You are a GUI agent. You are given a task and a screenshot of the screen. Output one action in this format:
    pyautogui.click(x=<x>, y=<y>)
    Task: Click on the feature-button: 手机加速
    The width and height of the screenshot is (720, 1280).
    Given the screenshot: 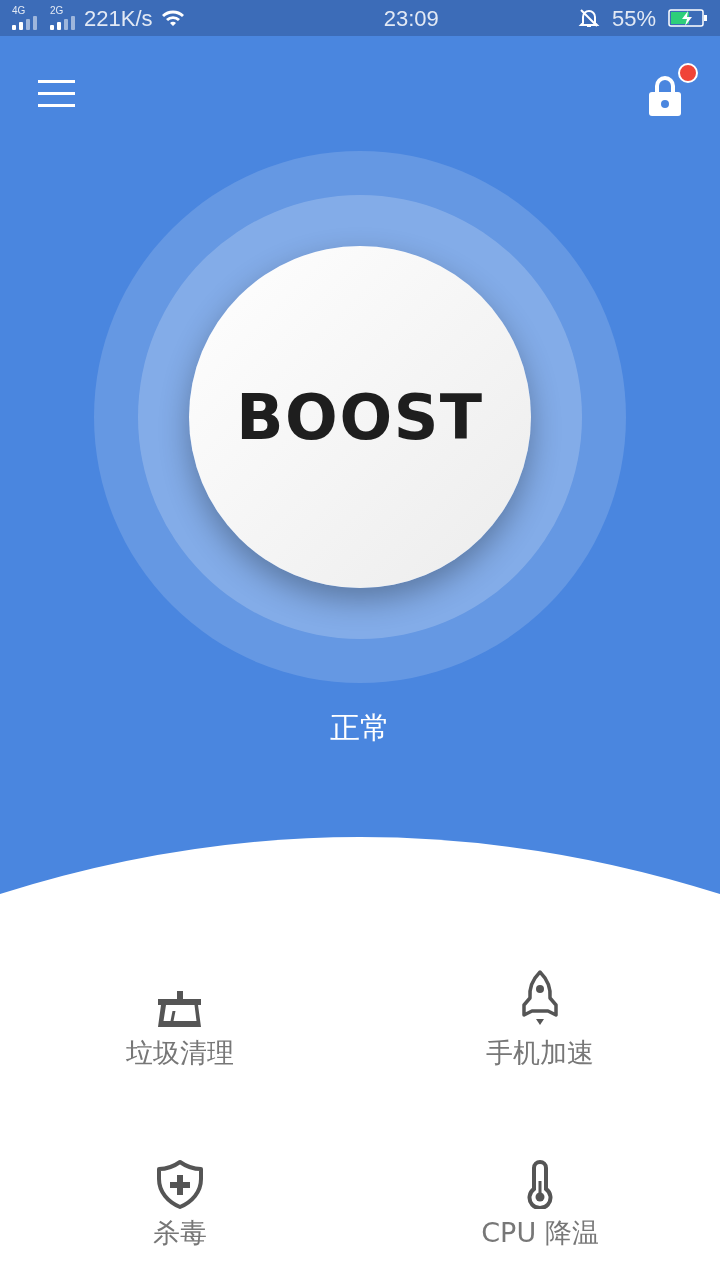 What is the action you would take?
    pyautogui.click(x=540, y=1001)
    